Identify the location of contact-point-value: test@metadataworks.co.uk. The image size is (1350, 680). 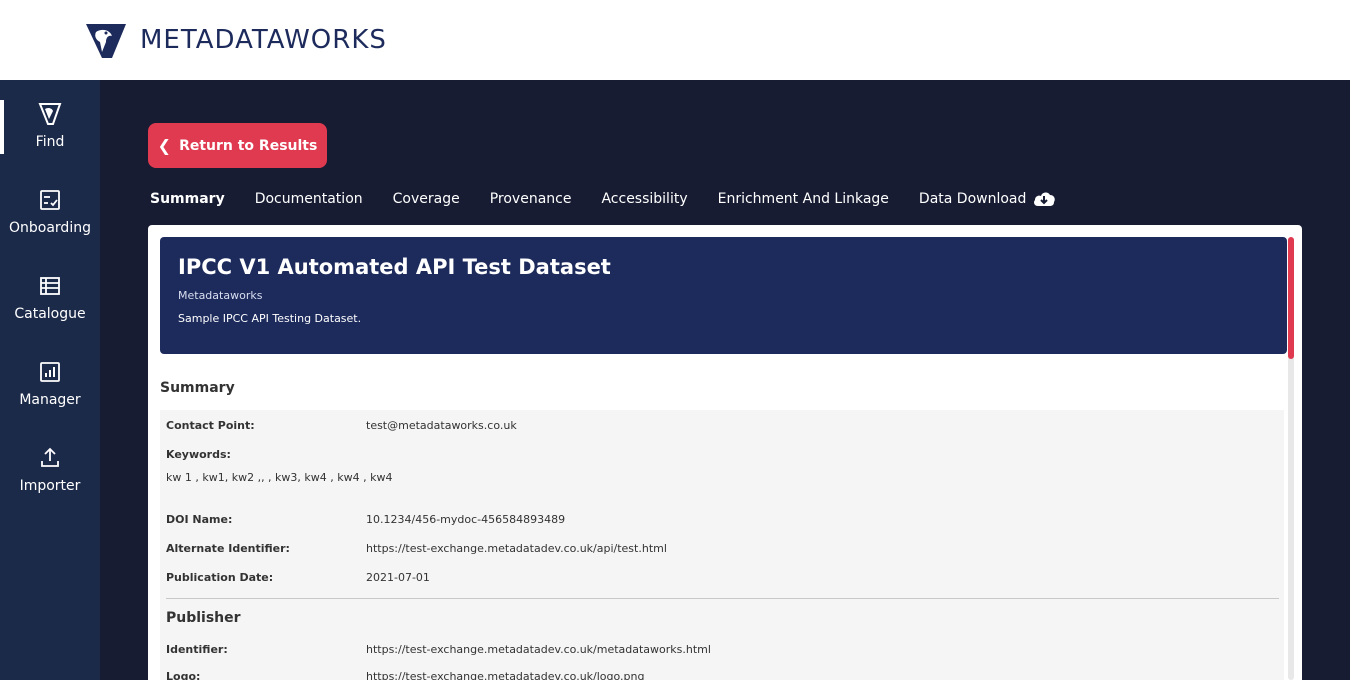
(441, 425).